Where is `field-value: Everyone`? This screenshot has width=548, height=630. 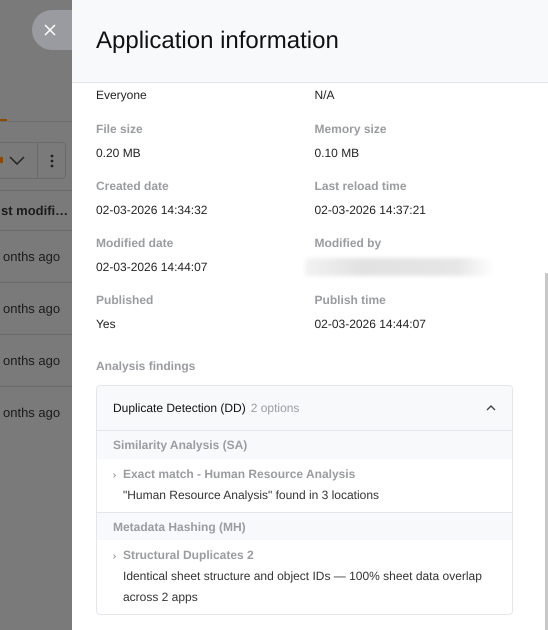
field-value: Everyone is located at coordinates (122, 95).